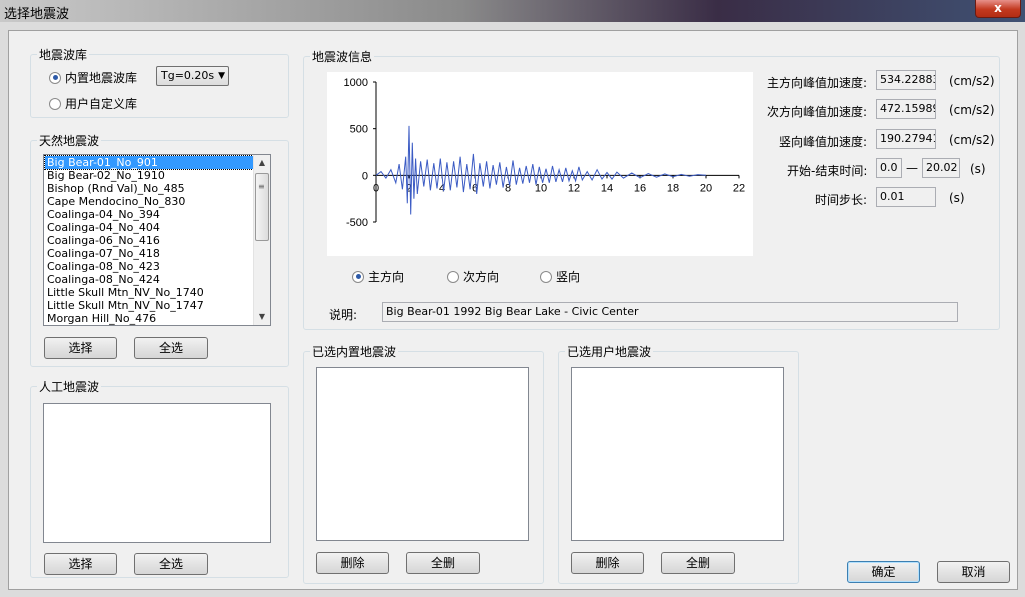  I want to click on selected-user-group: 已选用户地震波 删除 全删, so click(678, 463).